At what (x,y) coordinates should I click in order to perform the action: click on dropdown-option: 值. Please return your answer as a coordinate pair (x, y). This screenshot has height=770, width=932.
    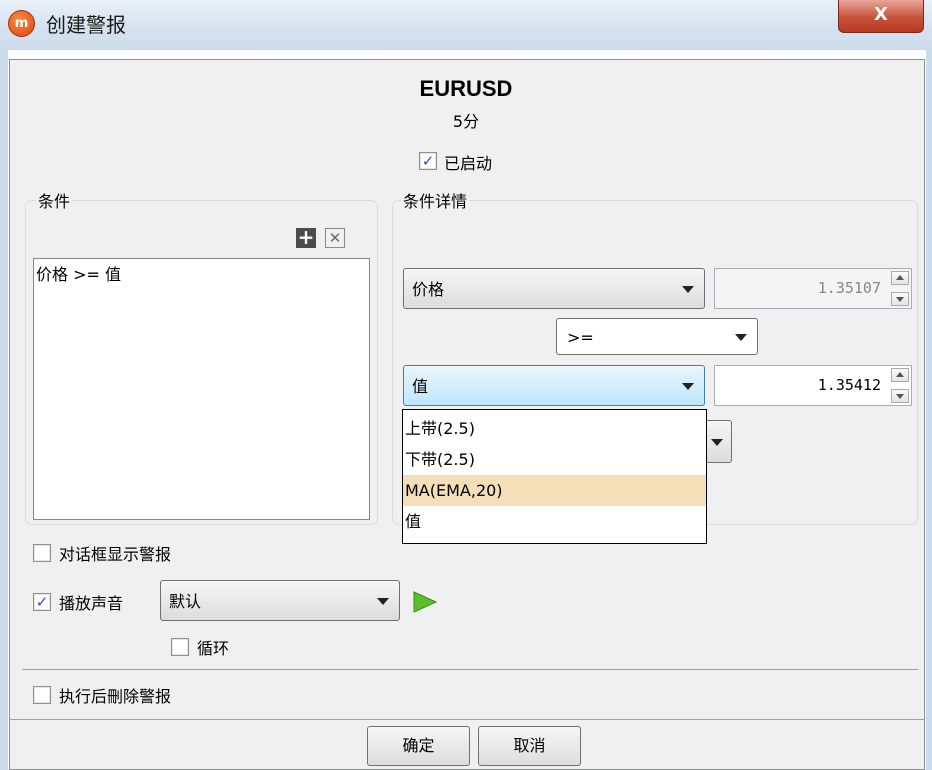
    Looking at the image, I should click on (554, 521).